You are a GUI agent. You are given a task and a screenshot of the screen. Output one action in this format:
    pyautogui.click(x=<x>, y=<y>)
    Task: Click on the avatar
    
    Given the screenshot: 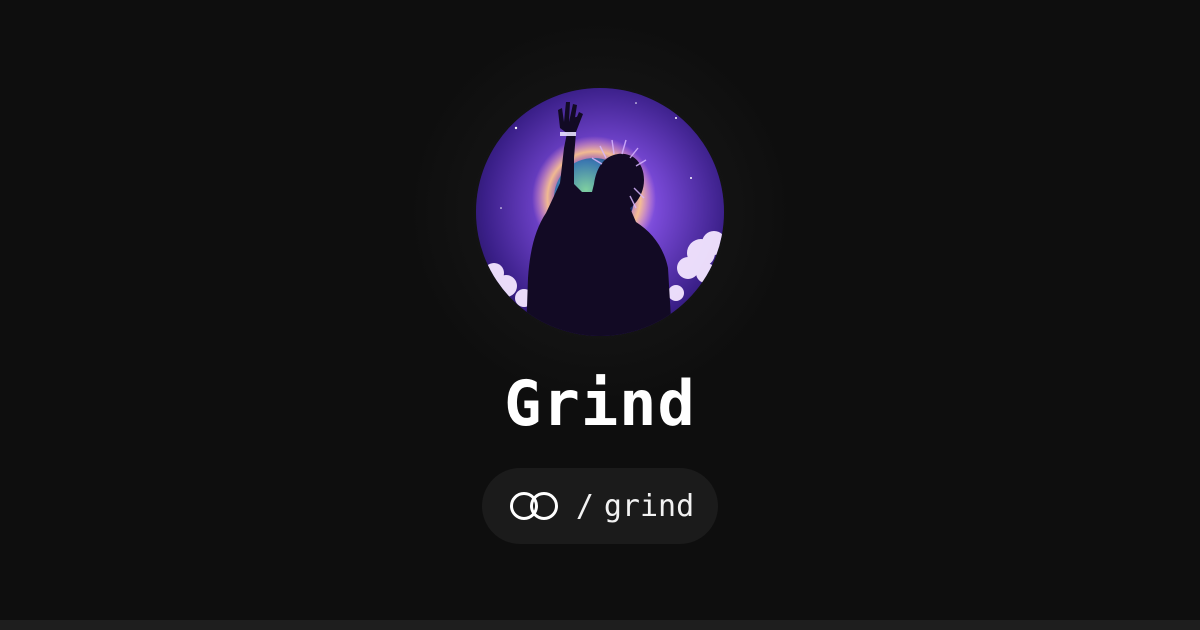 What is the action you would take?
    pyautogui.click(x=600, y=212)
    